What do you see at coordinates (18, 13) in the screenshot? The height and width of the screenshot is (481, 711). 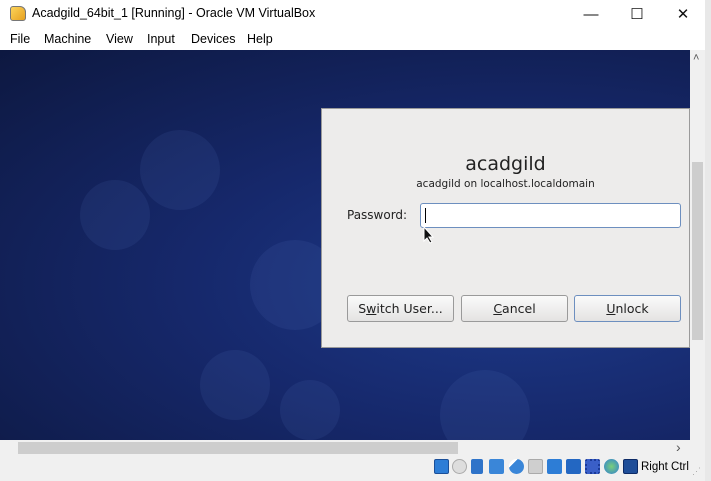 I see `virtualbox-app-icon` at bounding box center [18, 13].